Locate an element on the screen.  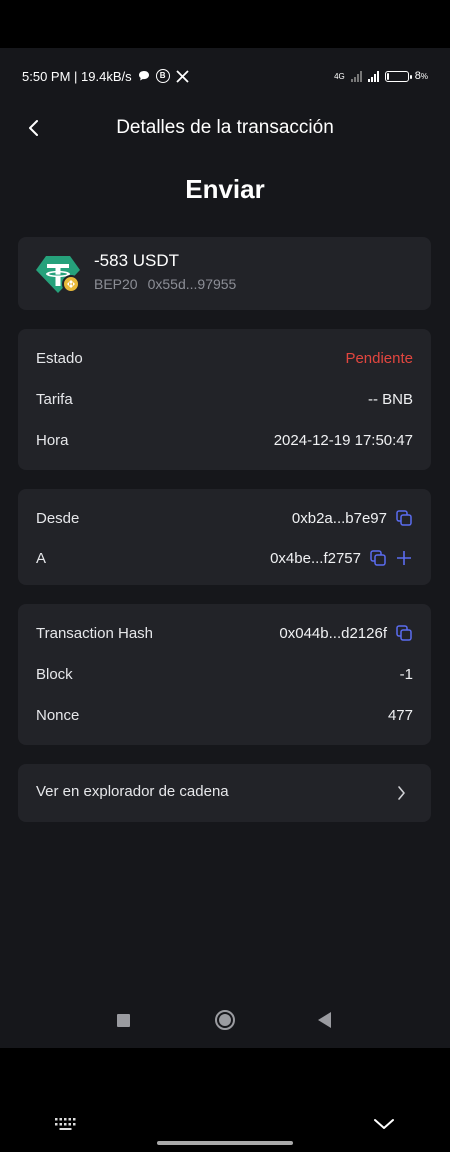
chevron-right-icon is located at coordinates (401, 793).